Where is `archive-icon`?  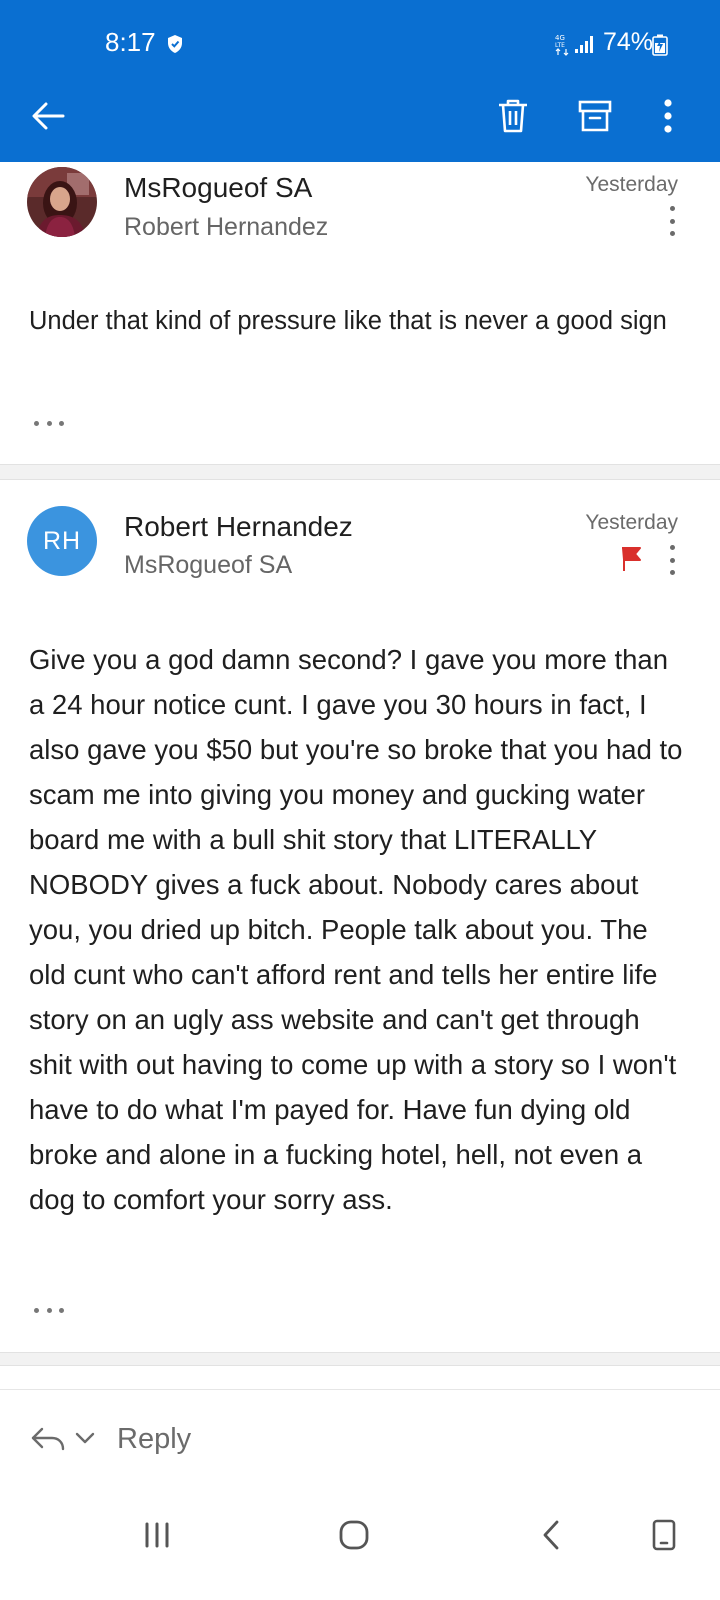 archive-icon is located at coordinates (595, 116).